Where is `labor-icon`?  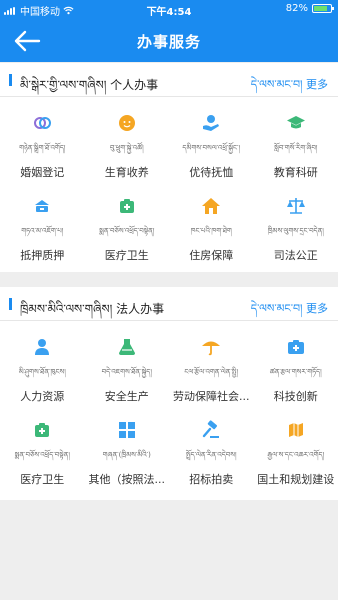
labor-icon is located at coordinates (211, 348).